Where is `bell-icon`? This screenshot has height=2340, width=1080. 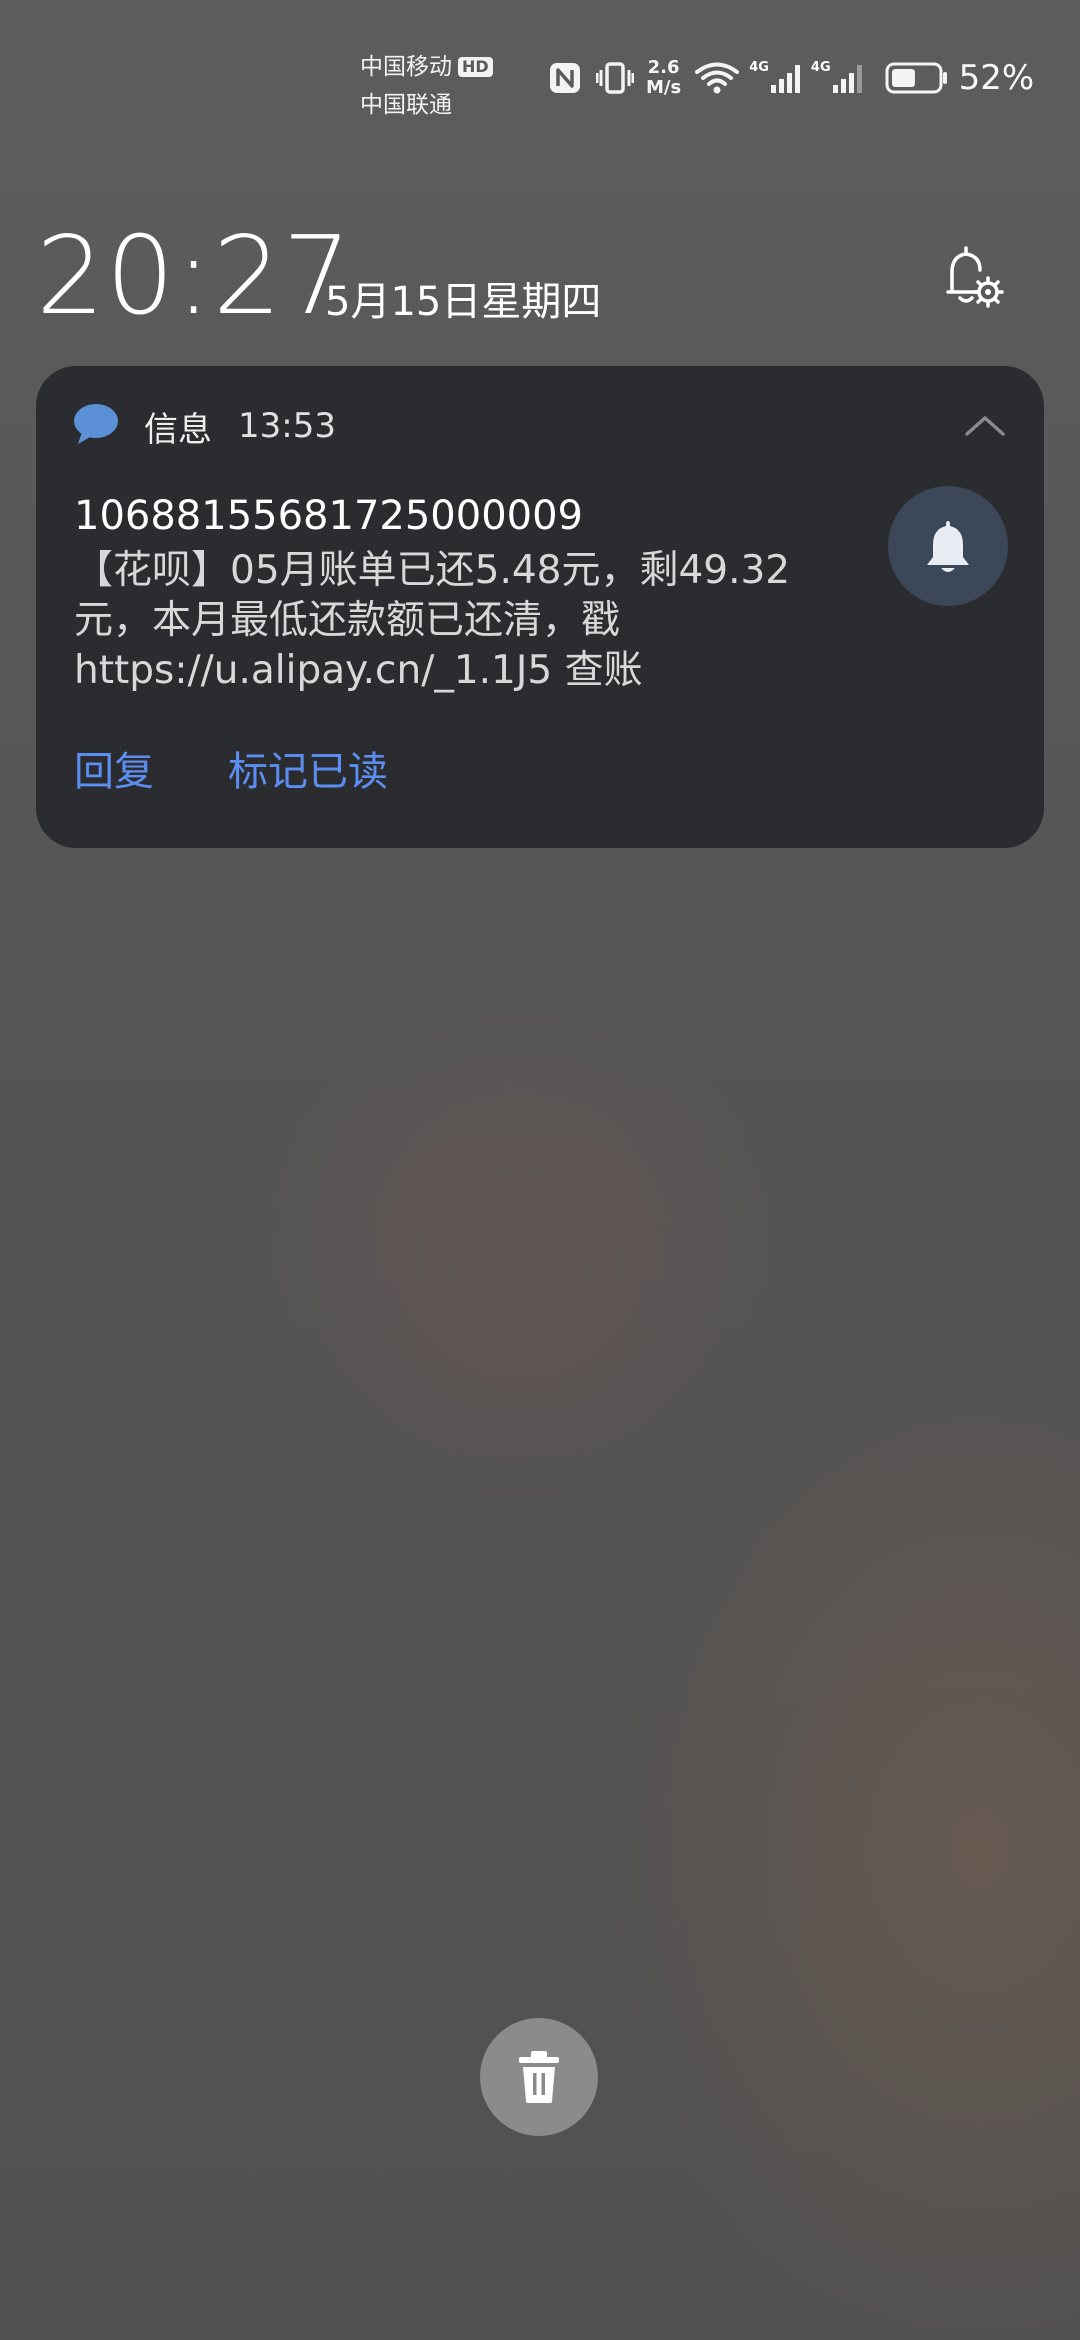
bell-icon is located at coordinates (948, 546).